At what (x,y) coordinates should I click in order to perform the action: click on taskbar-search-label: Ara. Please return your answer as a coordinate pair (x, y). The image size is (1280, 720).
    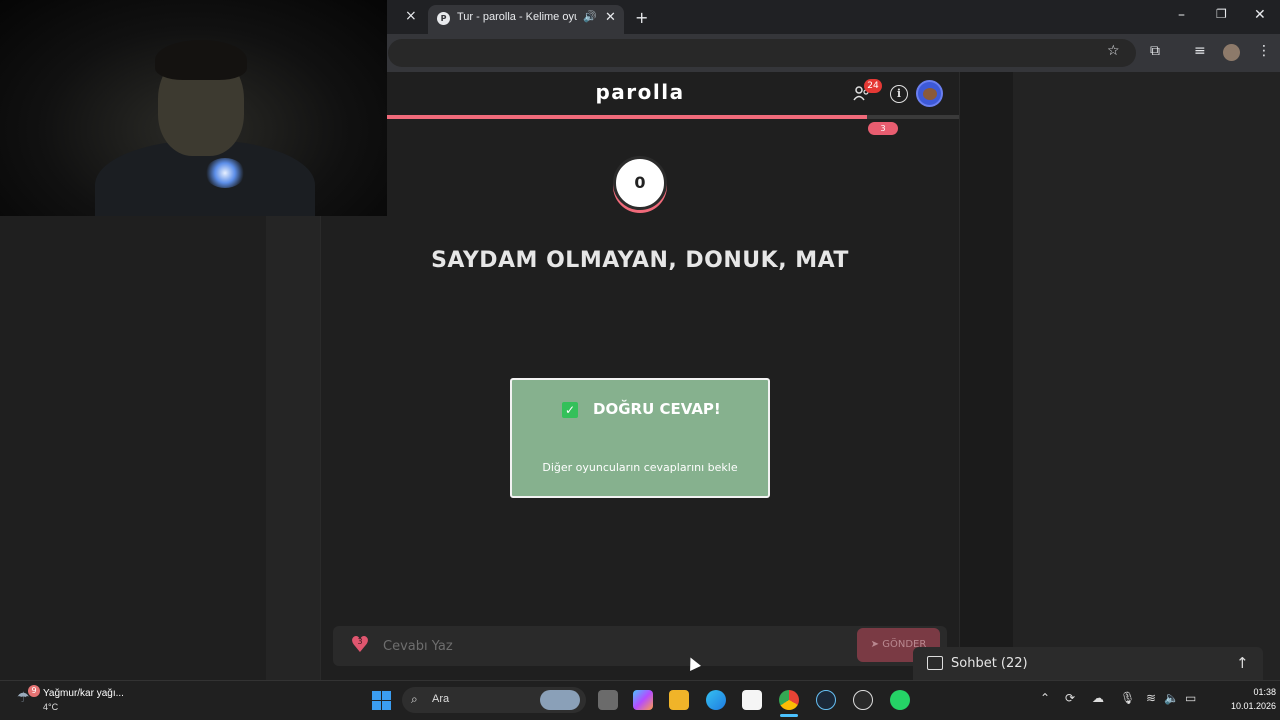
    Looking at the image, I should click on (441, 699).